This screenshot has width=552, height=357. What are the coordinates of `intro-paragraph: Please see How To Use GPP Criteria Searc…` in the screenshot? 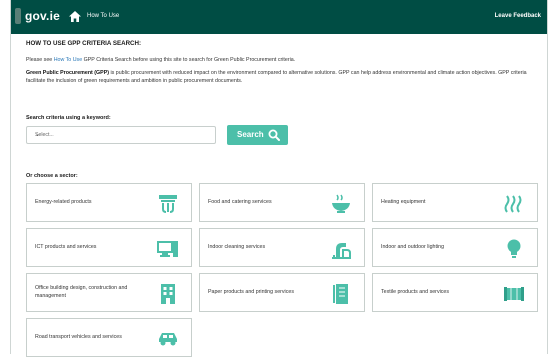 It's located at (160, 60).